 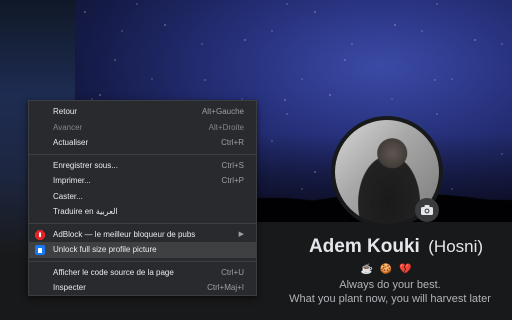 I want to click on camera-icon, so click(x=427, y=210).